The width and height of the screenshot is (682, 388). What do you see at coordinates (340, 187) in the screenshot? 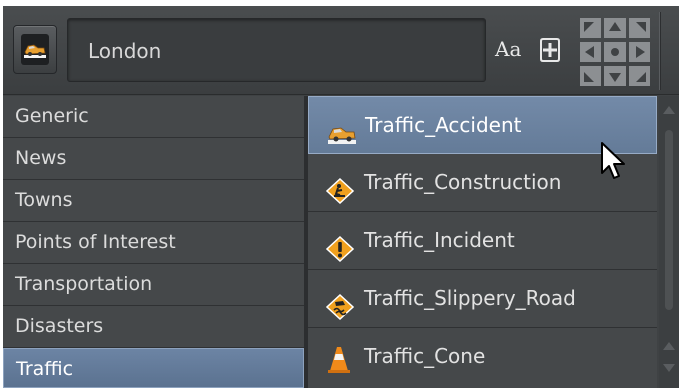
I see `construction-sign-icon` at bounding box center [340, 187].